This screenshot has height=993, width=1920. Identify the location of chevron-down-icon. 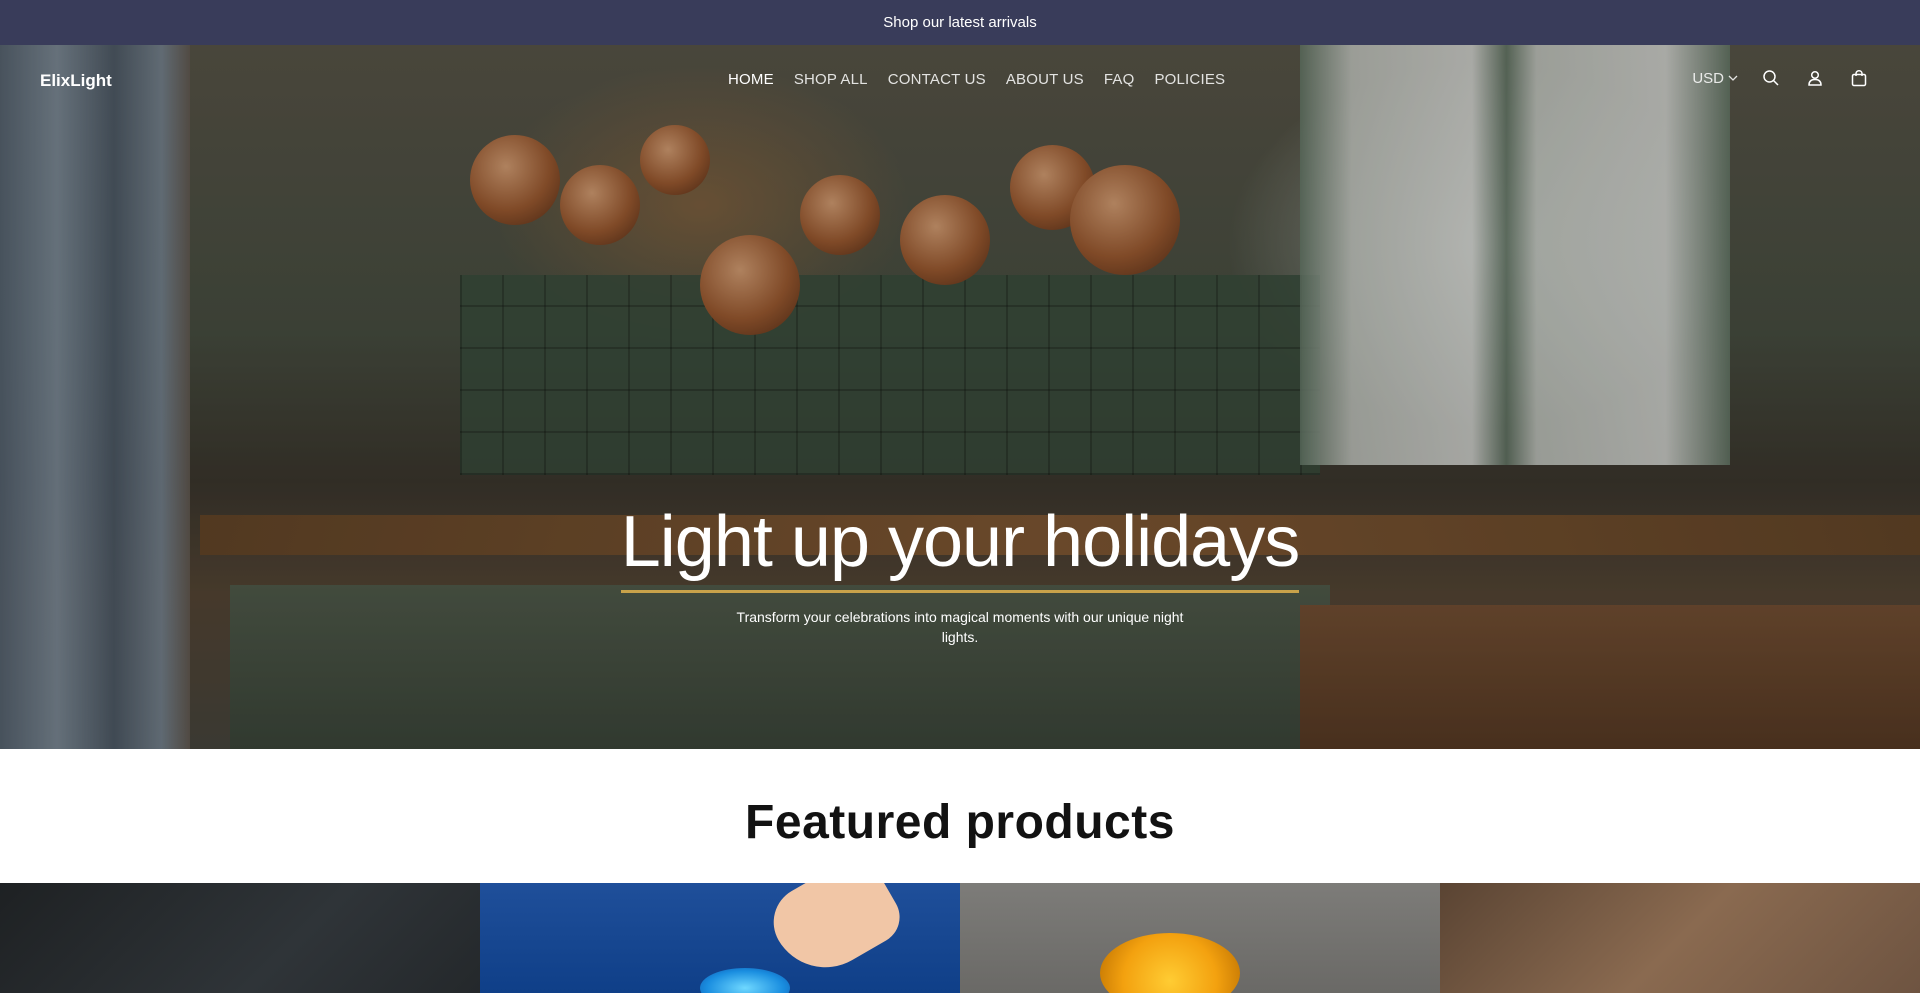
(1733, 78).